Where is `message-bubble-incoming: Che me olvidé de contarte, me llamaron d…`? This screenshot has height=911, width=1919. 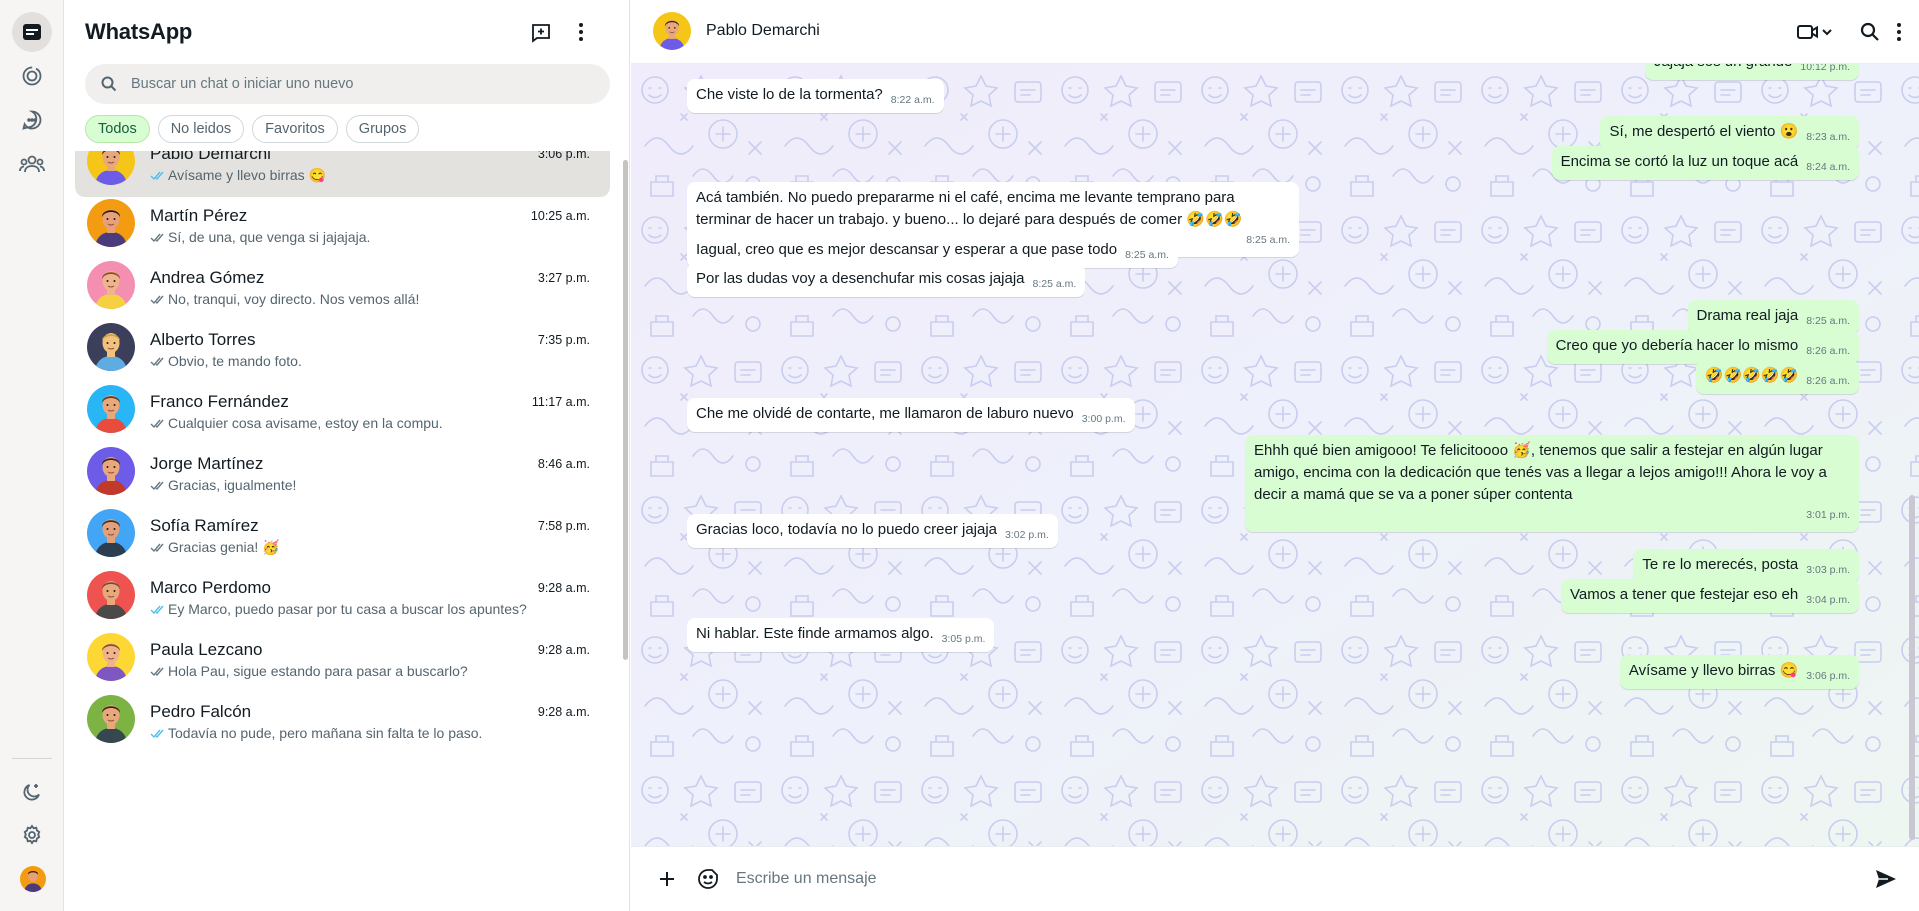
message-bubble-incoming: Che me olvidé de contarte, me llamaron d… is located at coordinates (911, 415).